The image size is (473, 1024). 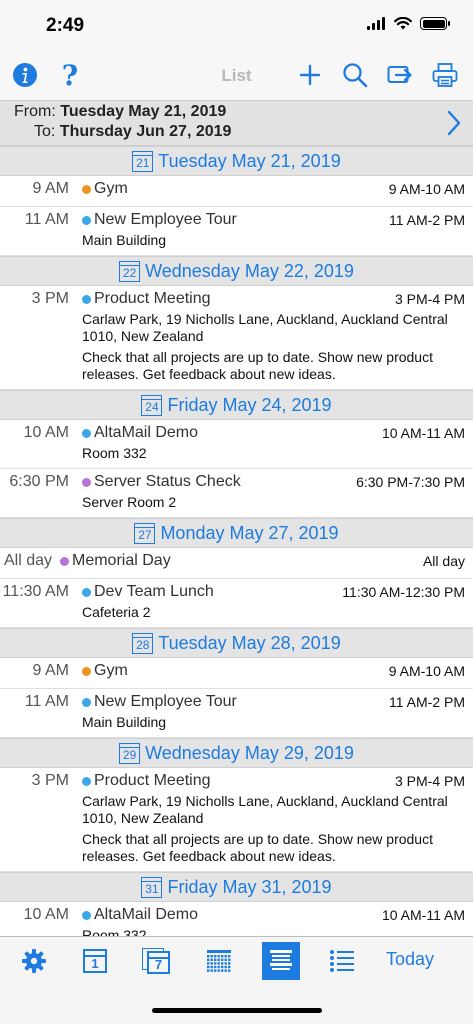 I want to click on day-title: Monday May 27, 2019, so click(x=249, y=532).